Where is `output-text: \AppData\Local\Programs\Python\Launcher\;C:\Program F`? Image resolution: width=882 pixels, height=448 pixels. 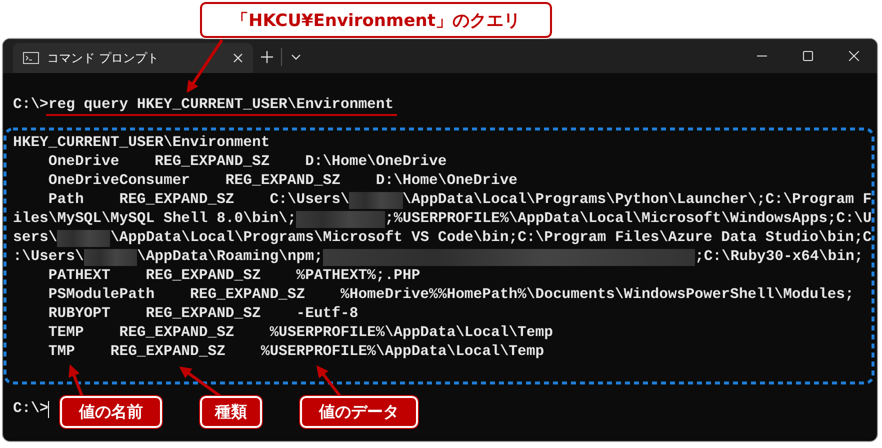
output-text: \AppData\Local\Programs\Python\Launcher\;C:\Program F is located at coordinates (637, 200).